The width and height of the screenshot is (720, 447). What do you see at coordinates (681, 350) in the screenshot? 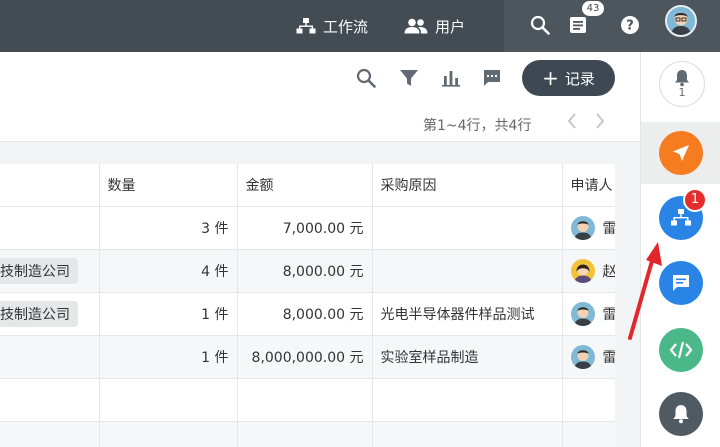
I see `code-icon` at bounding box center [681, 350].